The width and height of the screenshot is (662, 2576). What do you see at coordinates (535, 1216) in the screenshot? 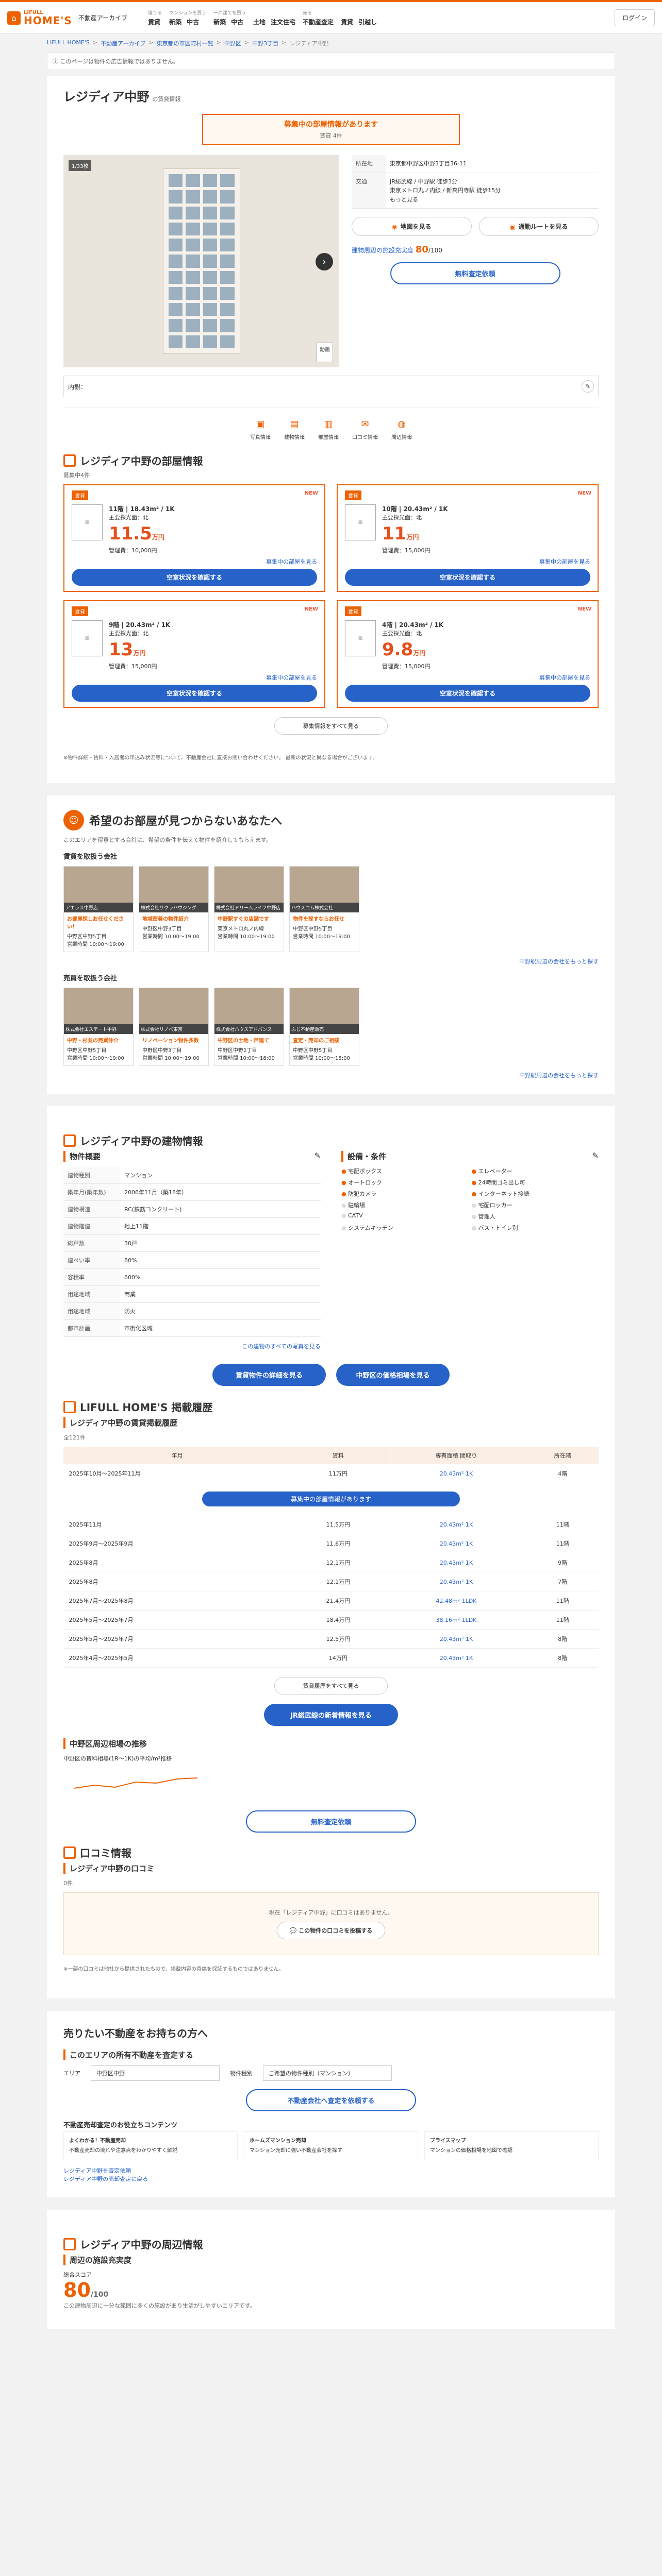
I see `feature-item: 管理人` at bounding box center [535, 1216].